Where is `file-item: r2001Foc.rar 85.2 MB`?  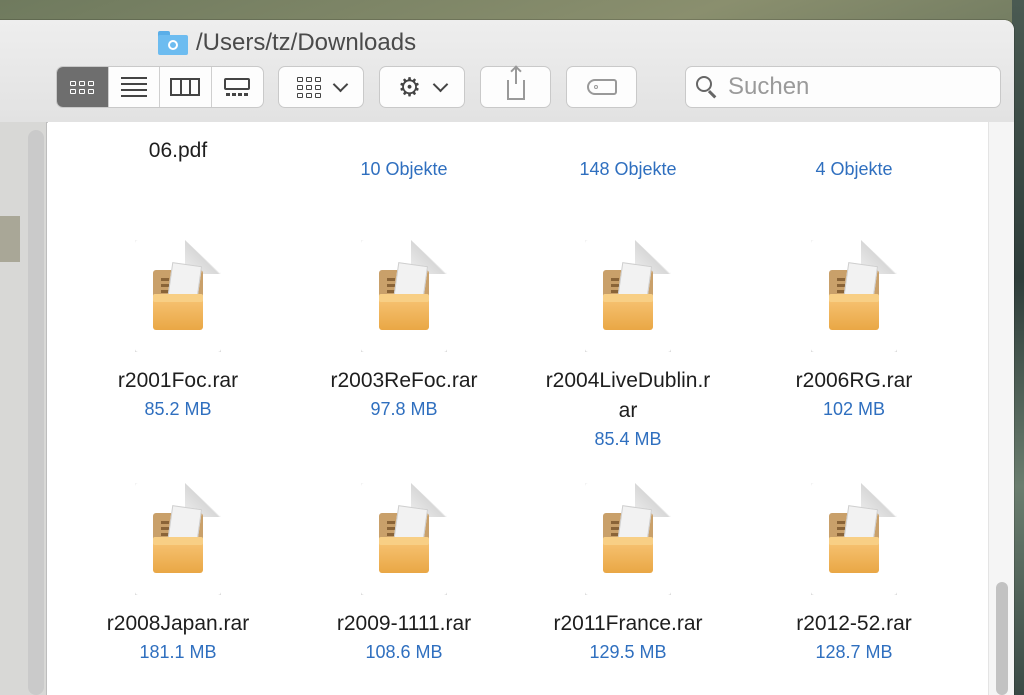
file-item: r2001Foc.rar 85.2 MB is located at coordinates (178, 331).